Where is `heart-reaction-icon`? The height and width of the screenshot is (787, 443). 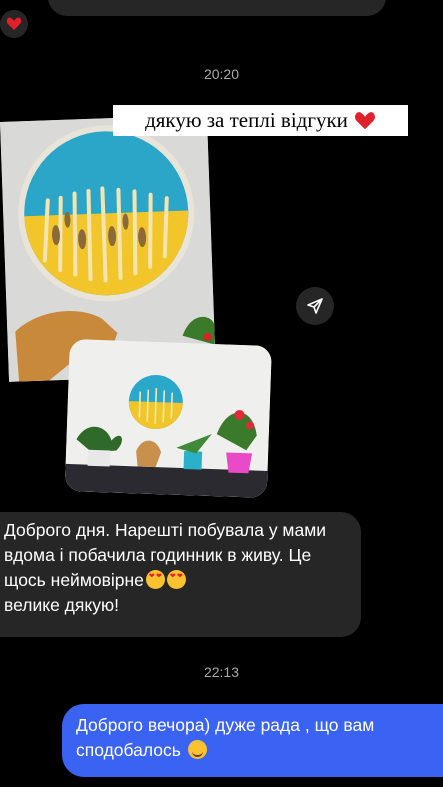 heart-reaction-icon is located at coordinates (15, 24).